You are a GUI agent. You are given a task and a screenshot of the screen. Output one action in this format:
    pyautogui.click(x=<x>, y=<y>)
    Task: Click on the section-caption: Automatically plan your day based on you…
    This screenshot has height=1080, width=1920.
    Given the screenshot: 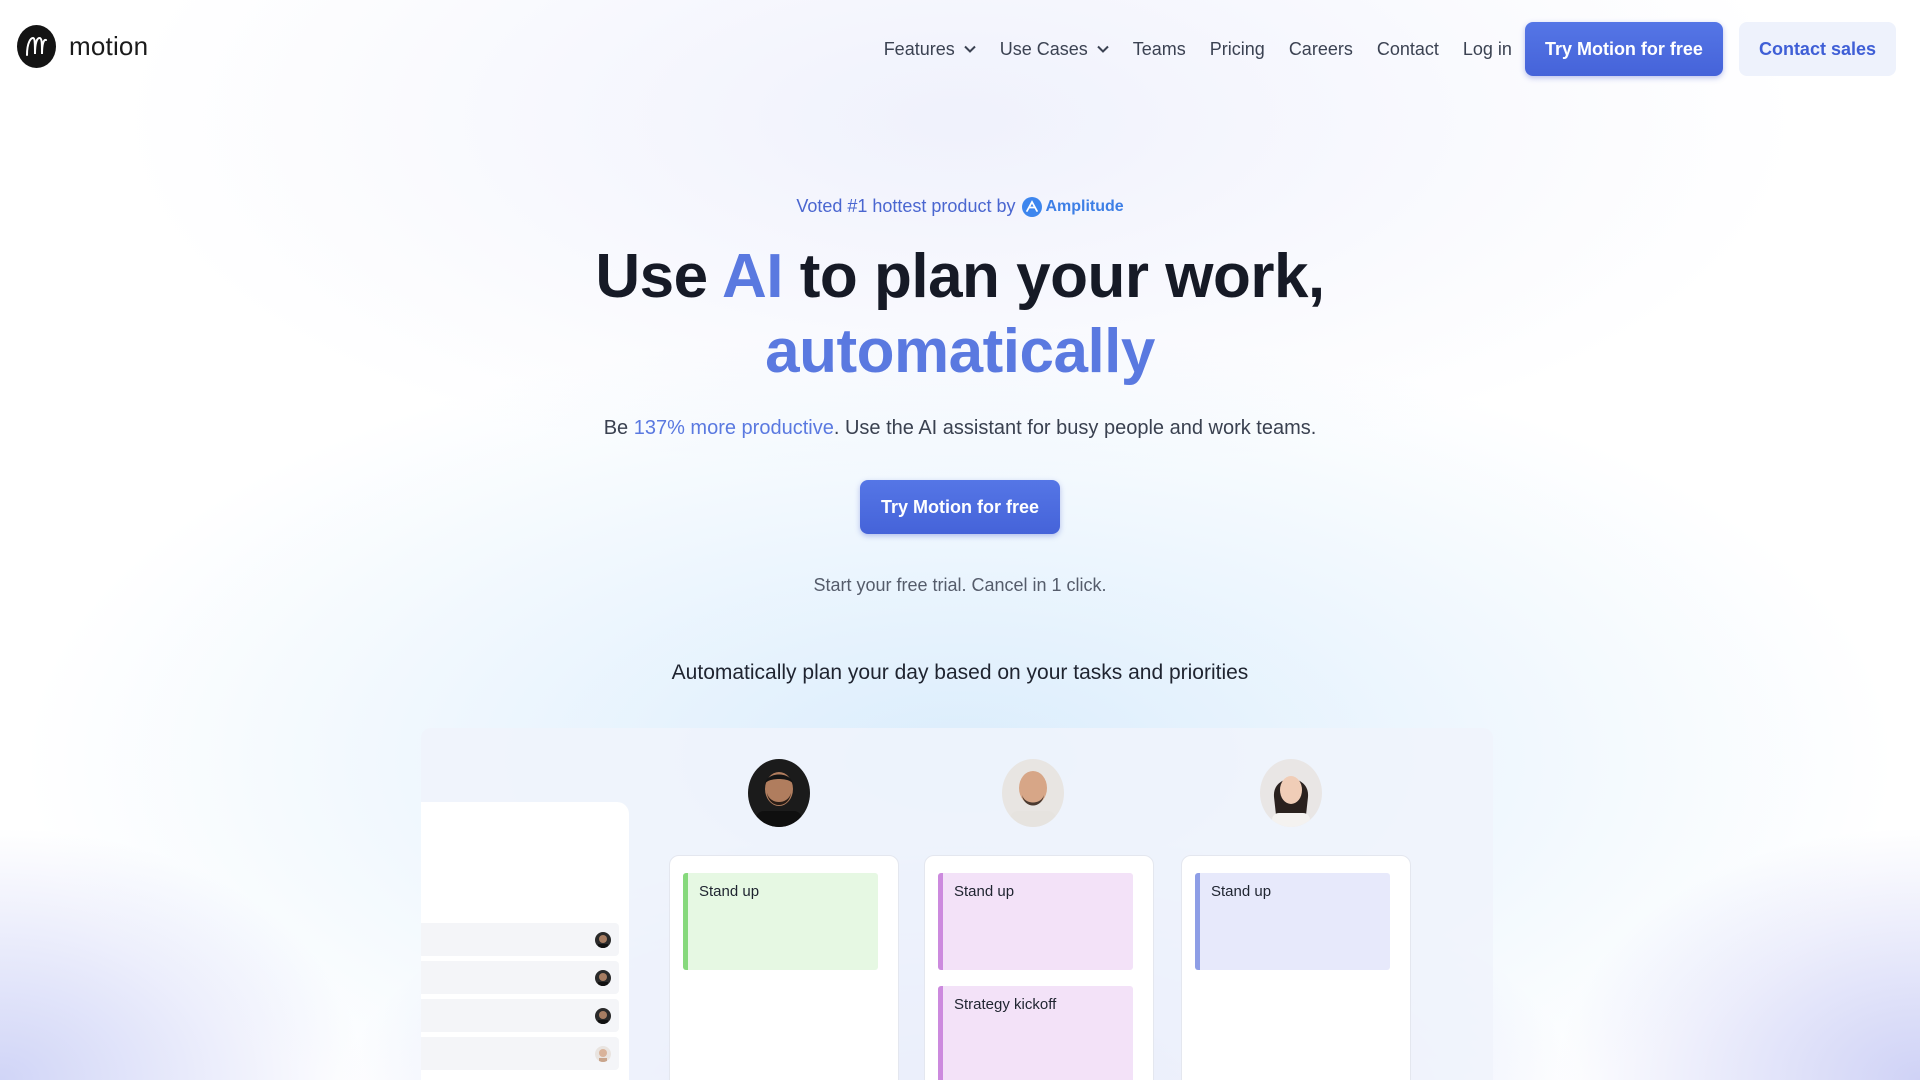 What is the action you would take?
    pyautogui.click(x=960, y=672)
    